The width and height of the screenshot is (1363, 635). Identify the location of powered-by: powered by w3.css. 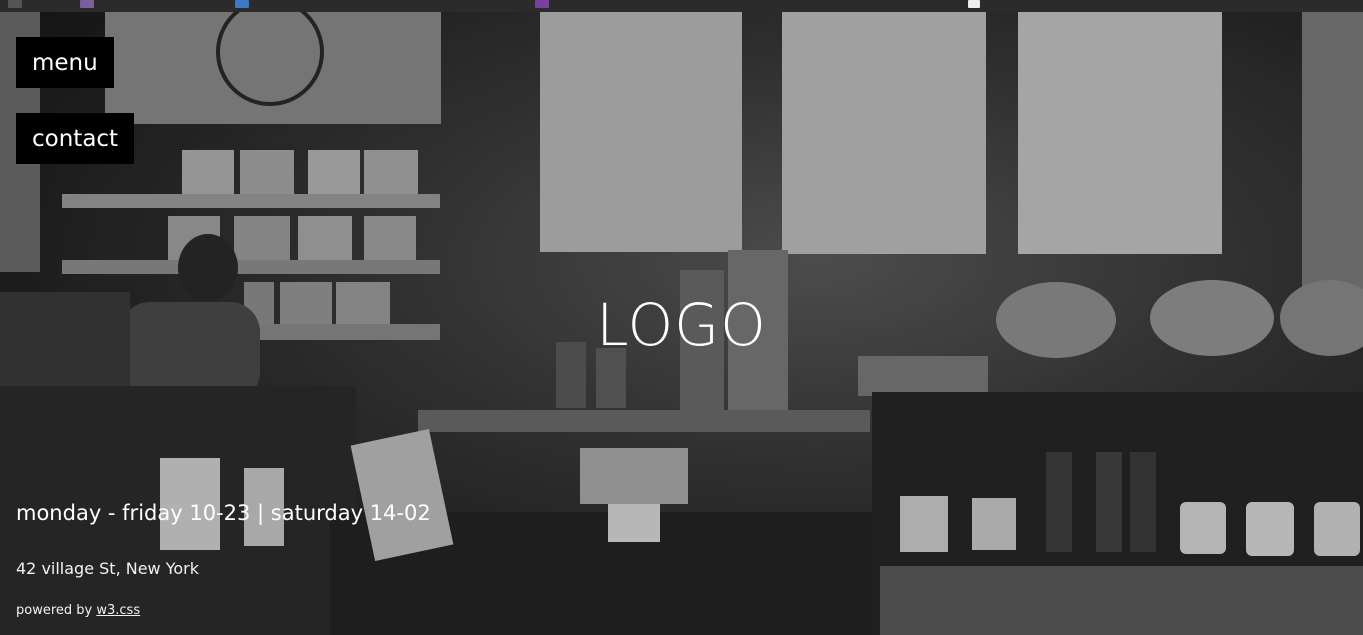
(78, 611).